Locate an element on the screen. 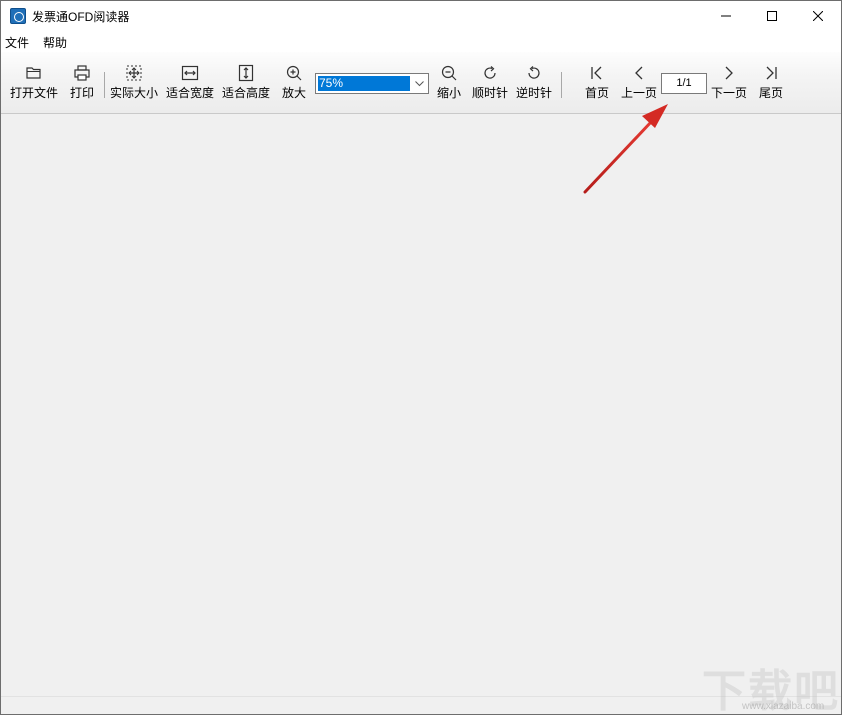  previous-page-button: 上一页 is located at coordinates (639, 84).